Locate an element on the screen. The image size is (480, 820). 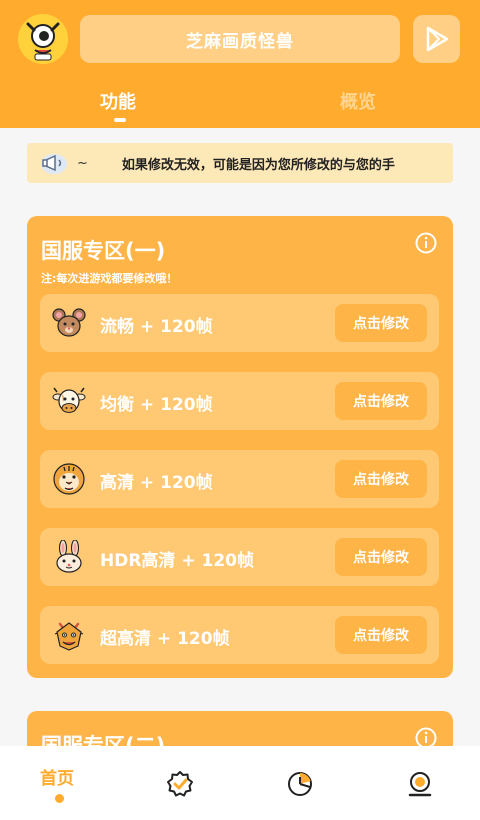
notice-text: 如果修改无效，可能是因为您所修改的与您的手 is located at coordinates (258, 165).